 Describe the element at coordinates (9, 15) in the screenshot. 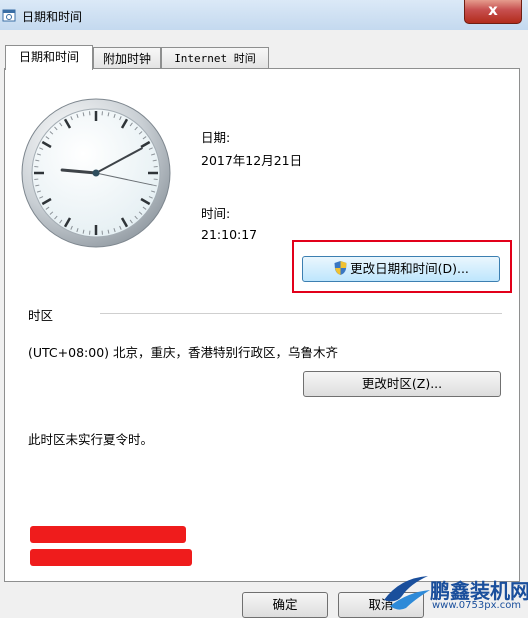

I see `calendar-clock-icon` at that location.